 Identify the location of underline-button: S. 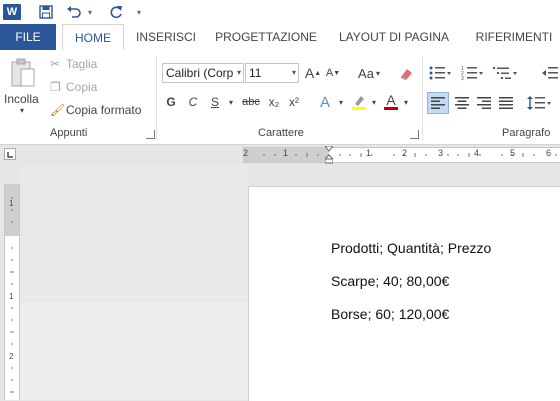
(215, 102).